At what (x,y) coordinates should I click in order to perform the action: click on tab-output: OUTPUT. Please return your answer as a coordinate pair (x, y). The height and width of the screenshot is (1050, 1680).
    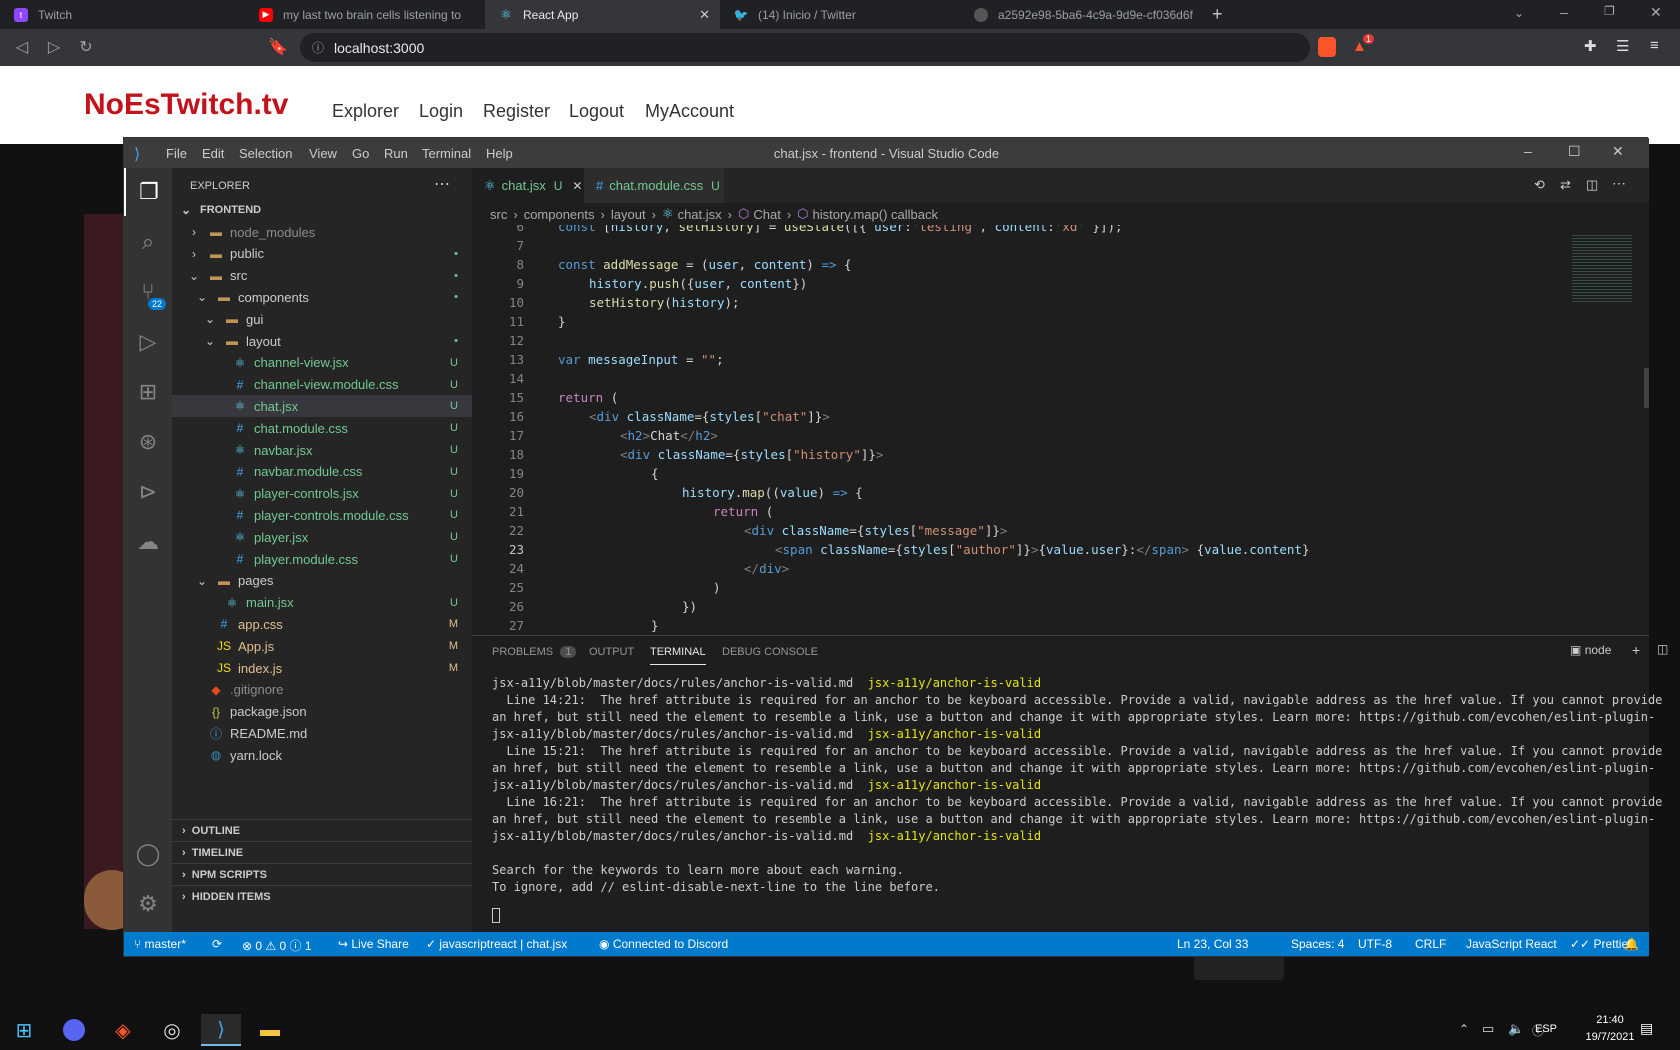
    Looking at the image, I should click on (611, 652).